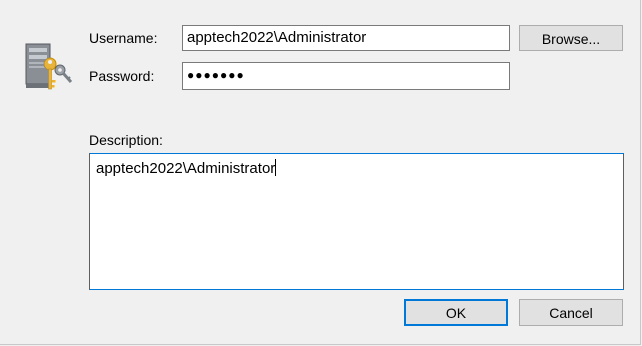  Describe the element at coordinates (346, 76) in the screenshot. I see `password-field: ●●●●●●●` at that location.